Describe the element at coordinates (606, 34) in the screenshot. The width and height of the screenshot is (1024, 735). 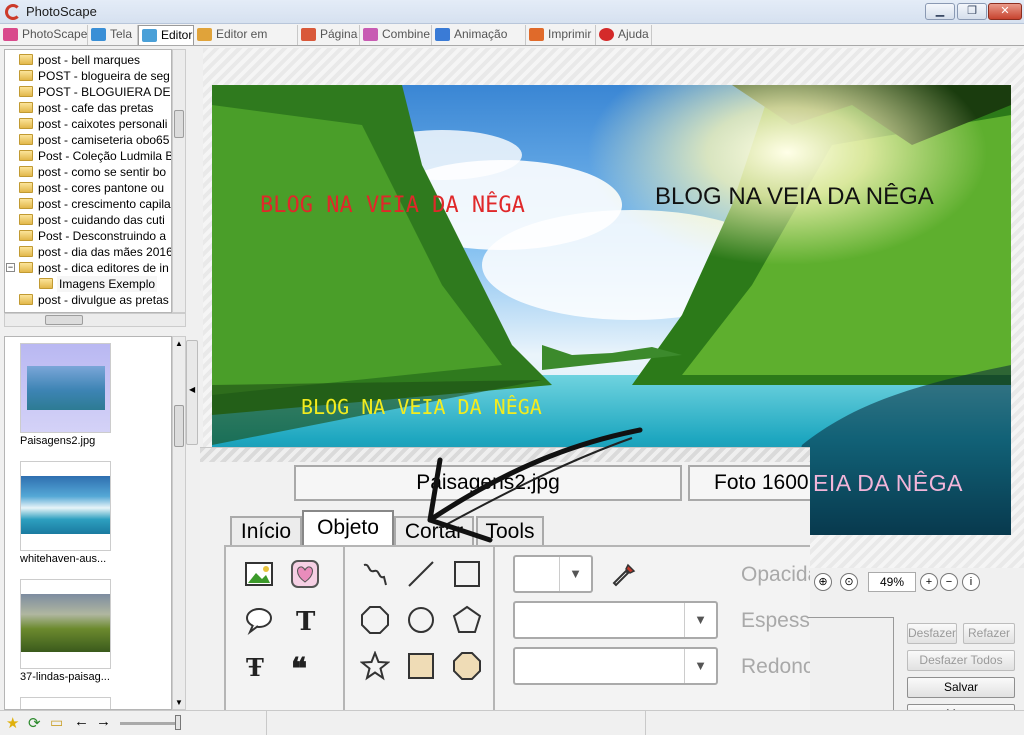
I see `help-tab-icon` at that location.